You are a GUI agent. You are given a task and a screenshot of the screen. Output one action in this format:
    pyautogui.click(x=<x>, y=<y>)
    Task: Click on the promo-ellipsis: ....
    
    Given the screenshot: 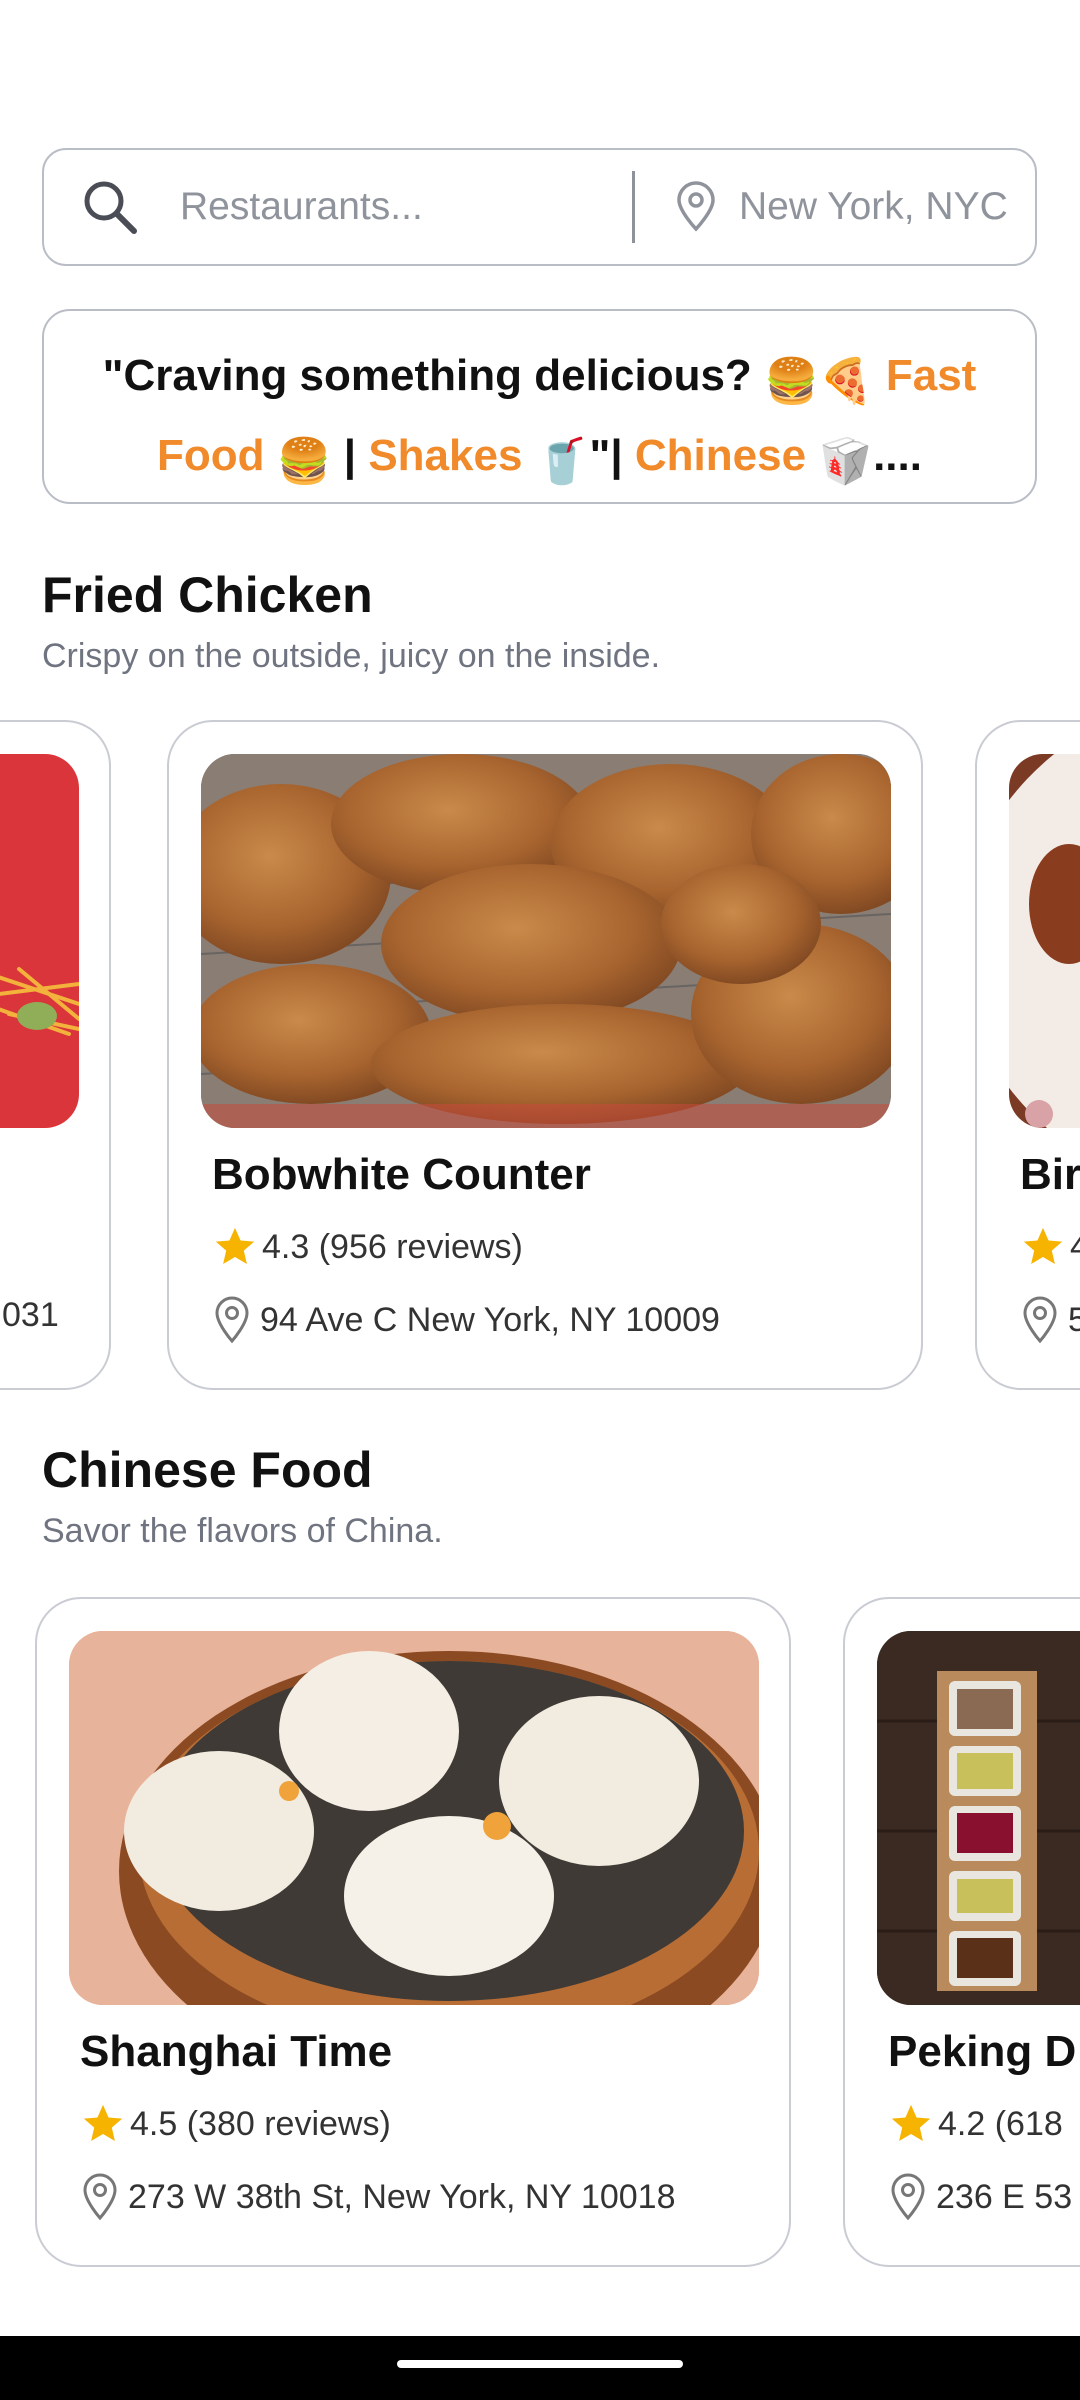 What is the action you would take?
    pyautogui.click(x=897, y=455)
    